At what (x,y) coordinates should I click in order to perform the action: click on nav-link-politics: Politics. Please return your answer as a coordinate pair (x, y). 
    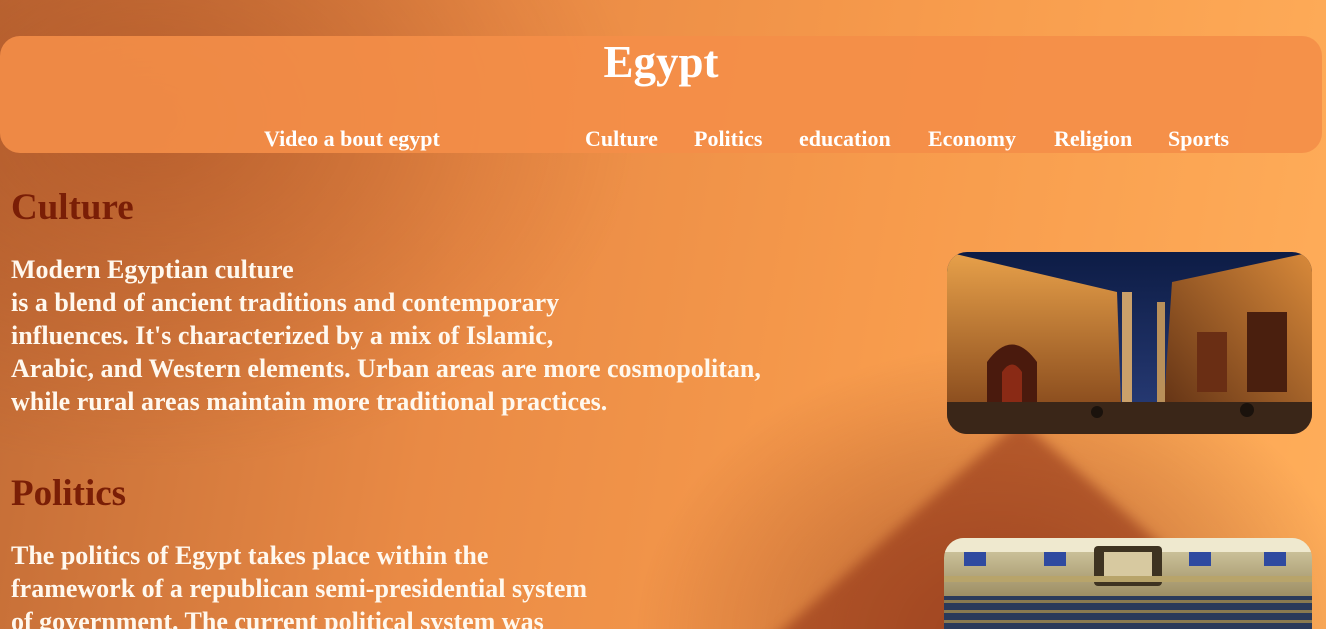
    Looking at the image, I should click on (728, 139).